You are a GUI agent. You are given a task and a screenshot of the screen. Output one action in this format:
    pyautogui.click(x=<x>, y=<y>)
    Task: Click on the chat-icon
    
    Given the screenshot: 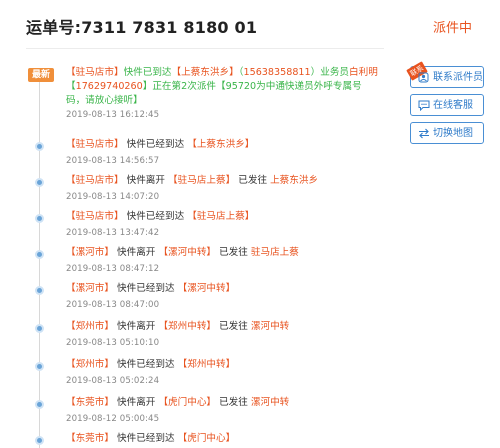 What is the action you would take?
    pyautogui.click(x=424, y=105)
    